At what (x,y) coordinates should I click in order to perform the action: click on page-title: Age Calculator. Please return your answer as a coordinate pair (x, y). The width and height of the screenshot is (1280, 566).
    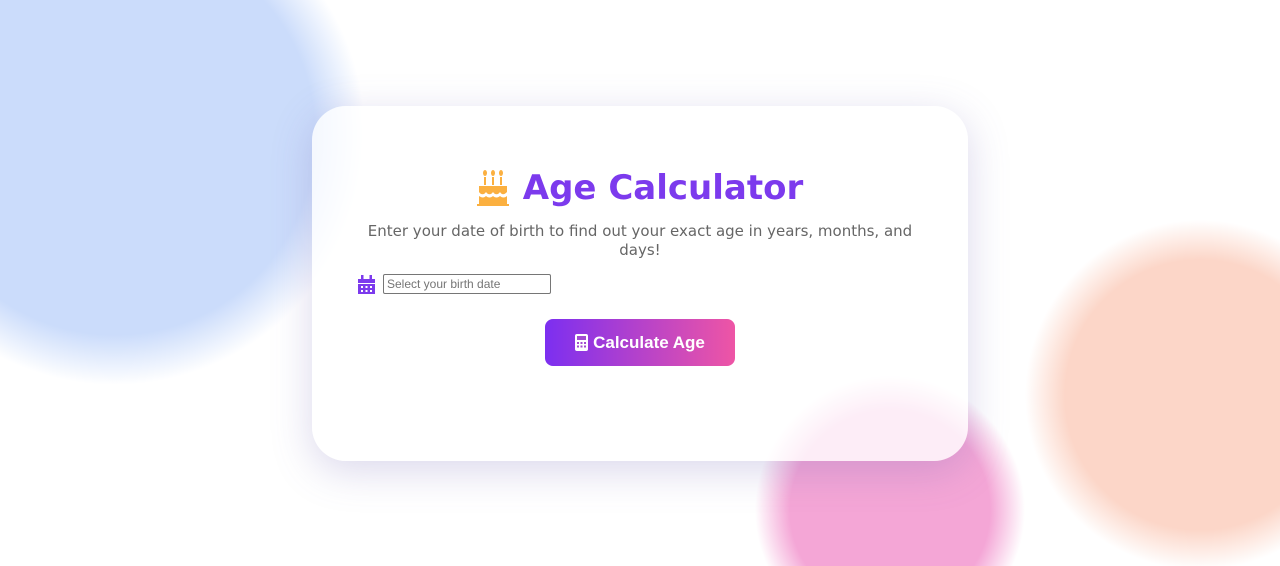
    Looking at the image, I should click on (640, 188).